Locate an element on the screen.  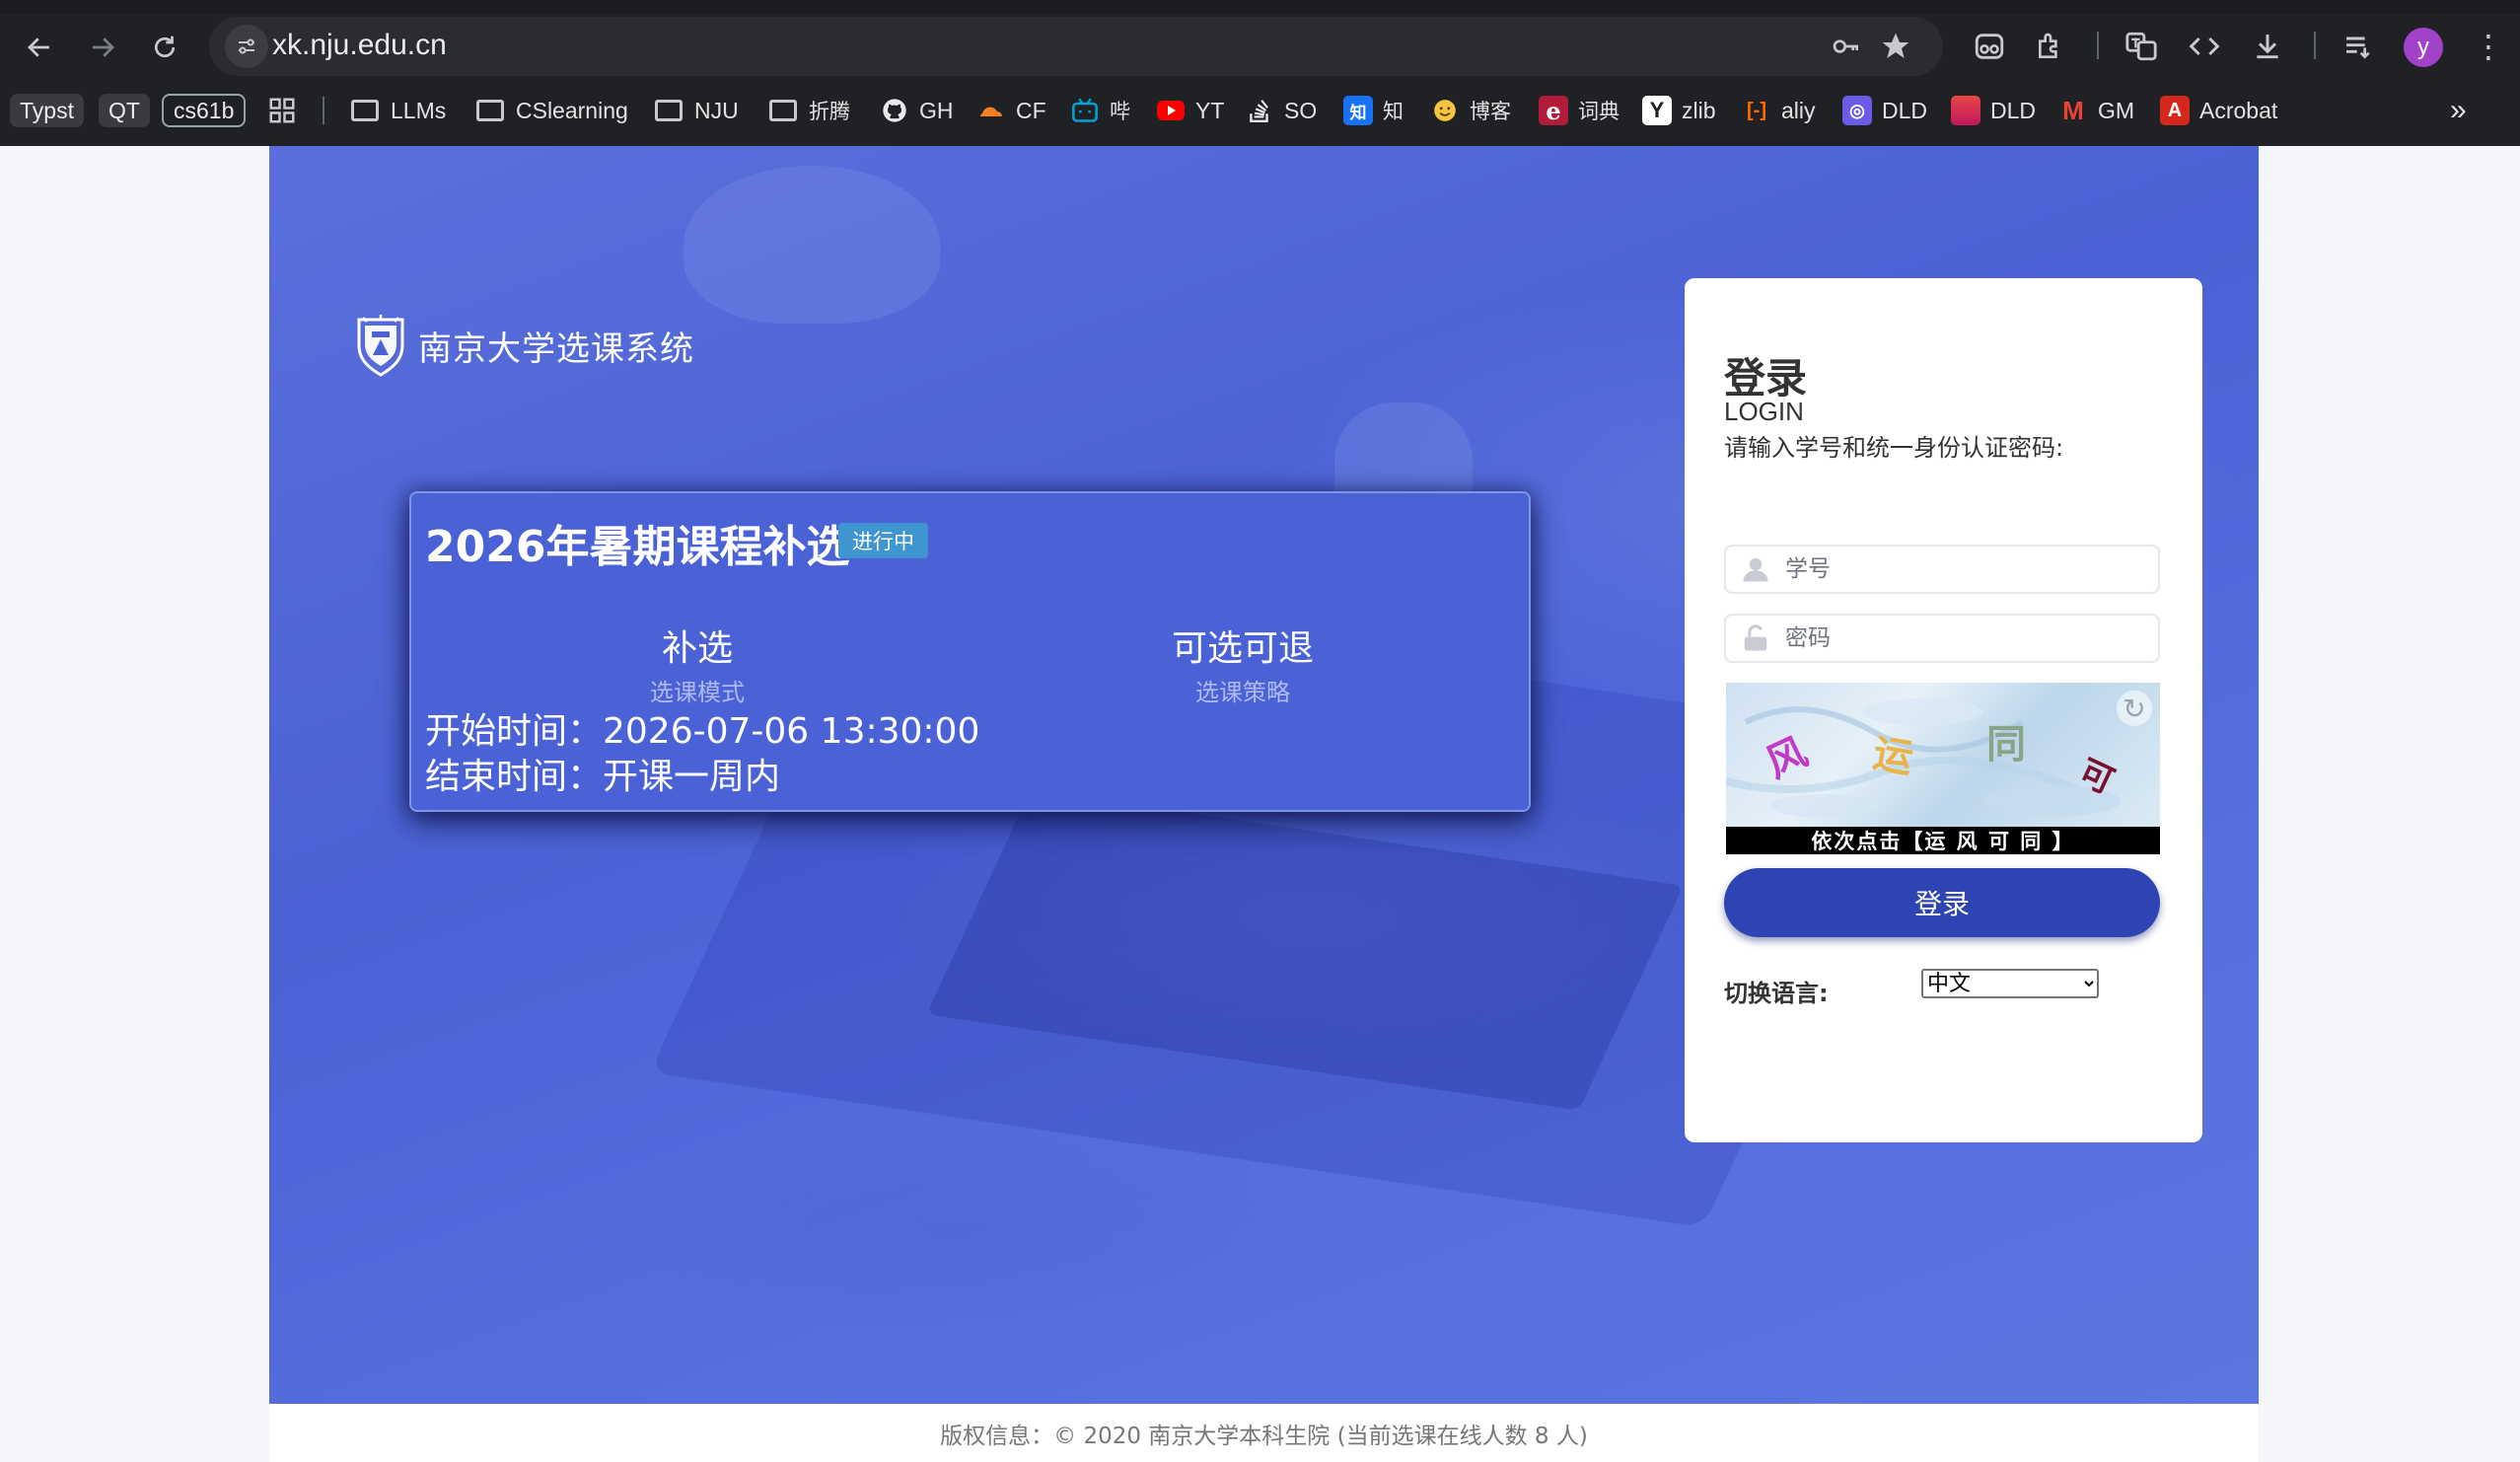
bookmark-label: zlib is located at coordinates (1699, 110).